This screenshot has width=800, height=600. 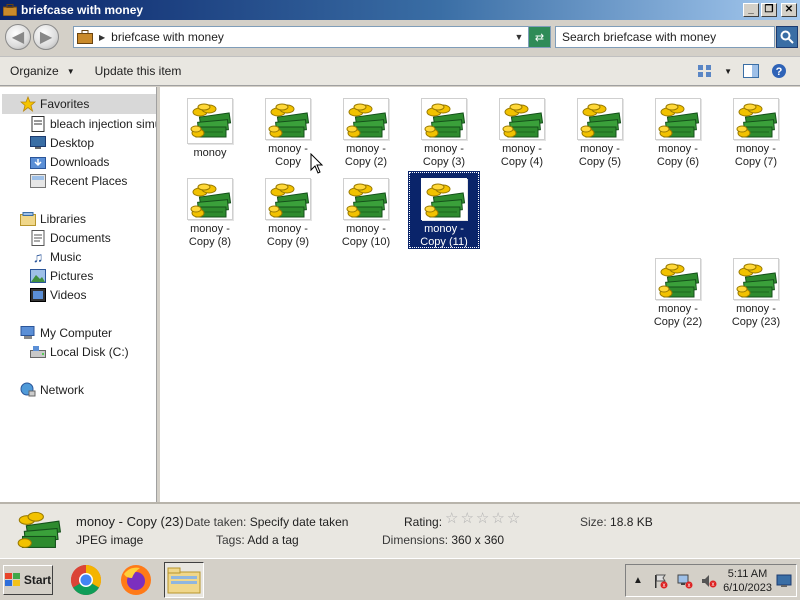 I want to click on show-desktop-icon, so click(x=784, y=581).